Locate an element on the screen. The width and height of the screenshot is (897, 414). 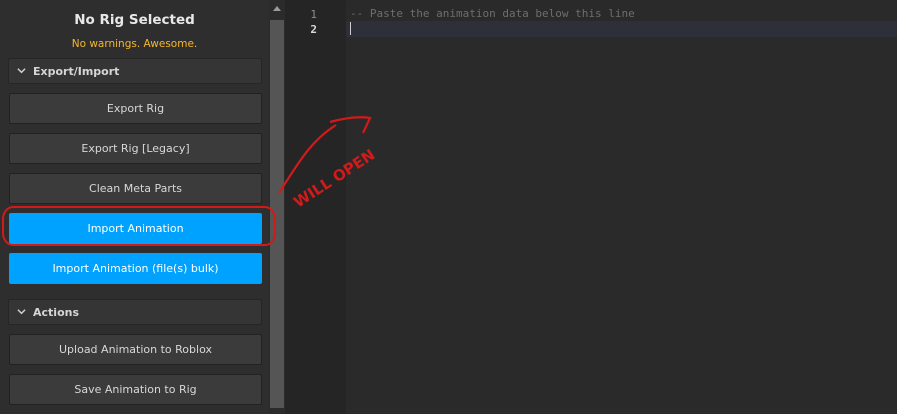
red-annotation-overlay: WILL OPEN is located at coordinates (190, 181).